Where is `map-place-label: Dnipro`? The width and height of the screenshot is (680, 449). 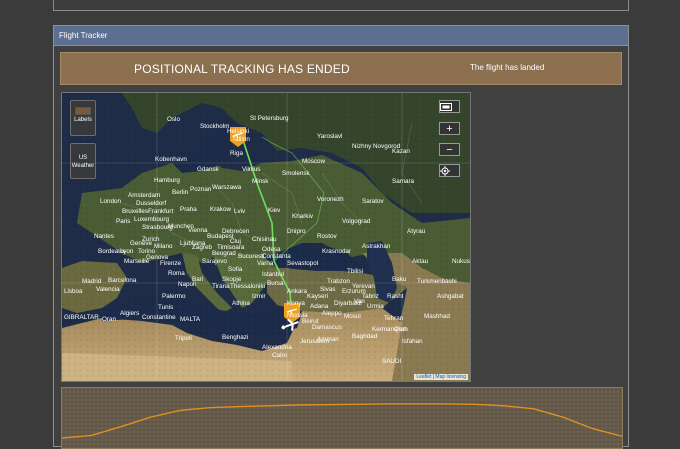
map-place-label: Dnipro is located at coordinates (296, 231).